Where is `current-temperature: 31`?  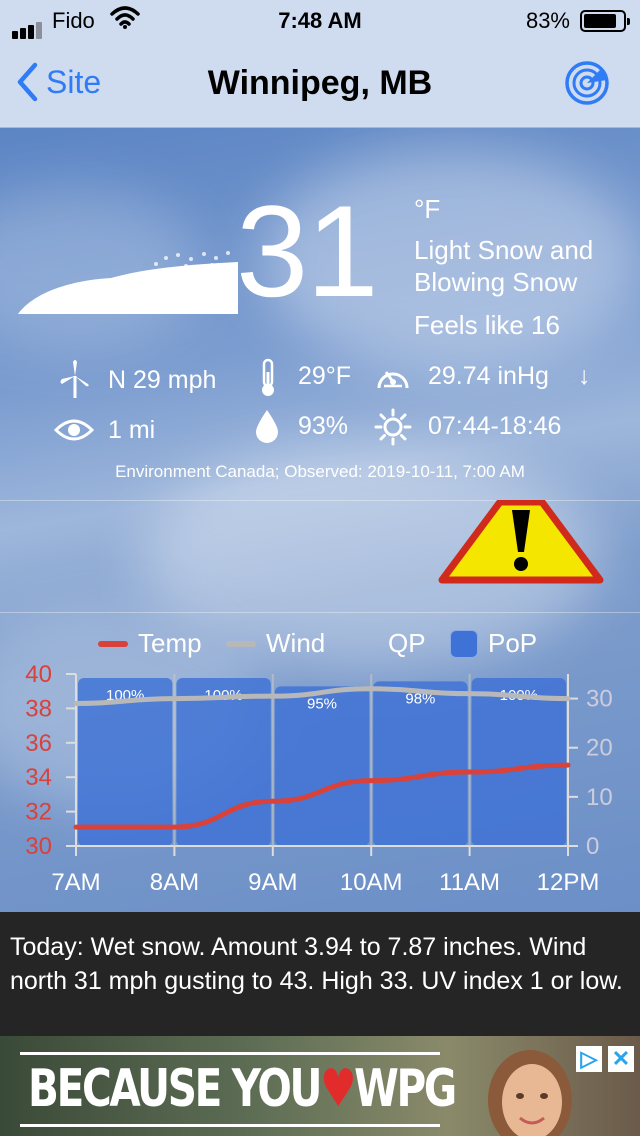
current-temperature: 31 is located at coordinates (307, 251).